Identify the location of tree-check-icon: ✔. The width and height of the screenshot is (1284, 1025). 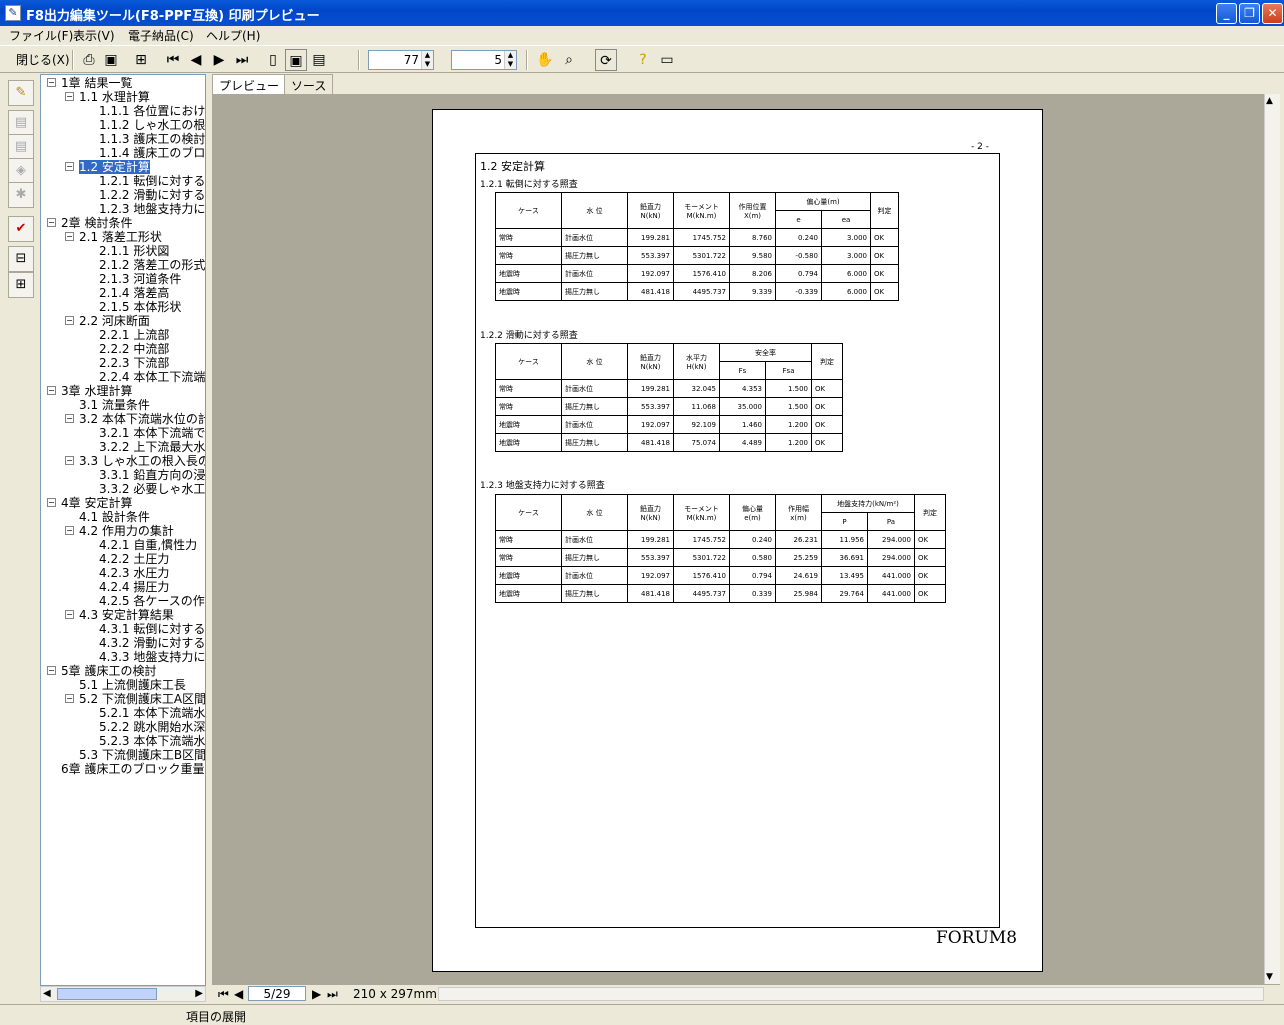
(21, 229).